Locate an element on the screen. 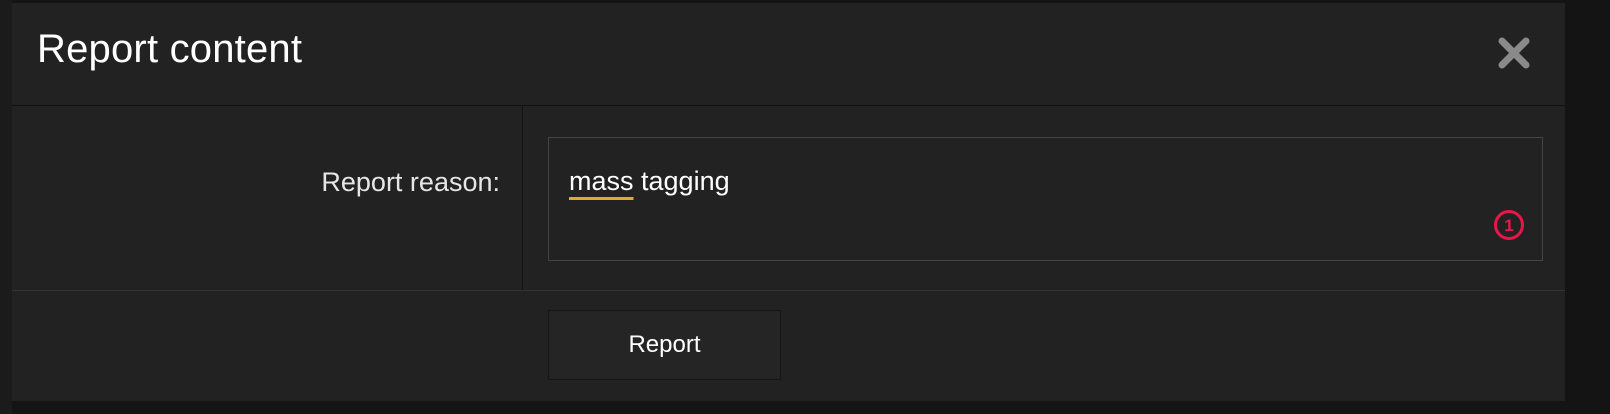 The width and height of the screenshot is (1610, 414). label-cell: Report reason: is located at coordinates (267, 198).